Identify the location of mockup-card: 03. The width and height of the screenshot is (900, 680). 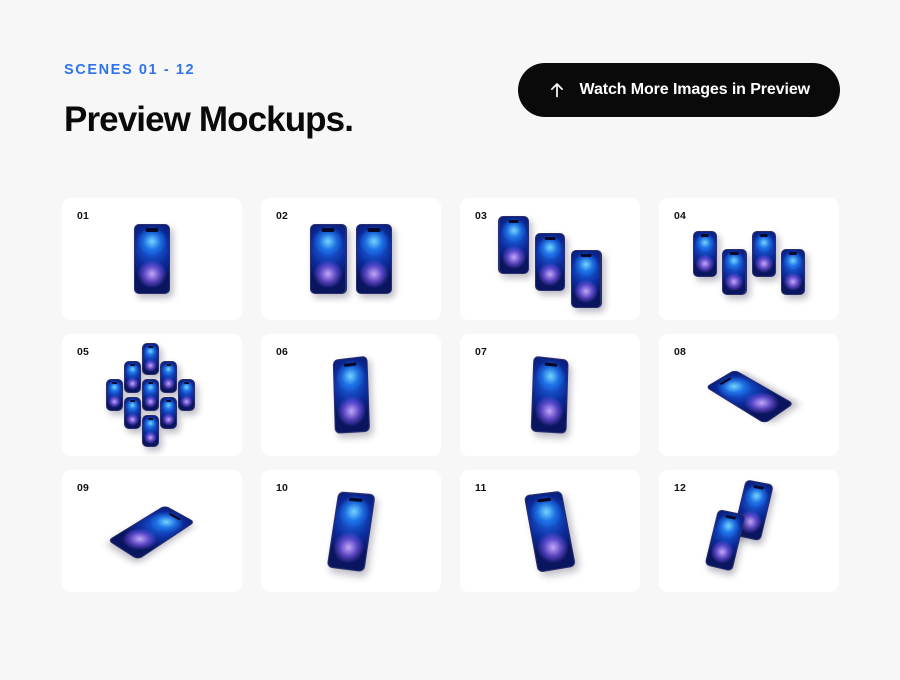
(550, 259).